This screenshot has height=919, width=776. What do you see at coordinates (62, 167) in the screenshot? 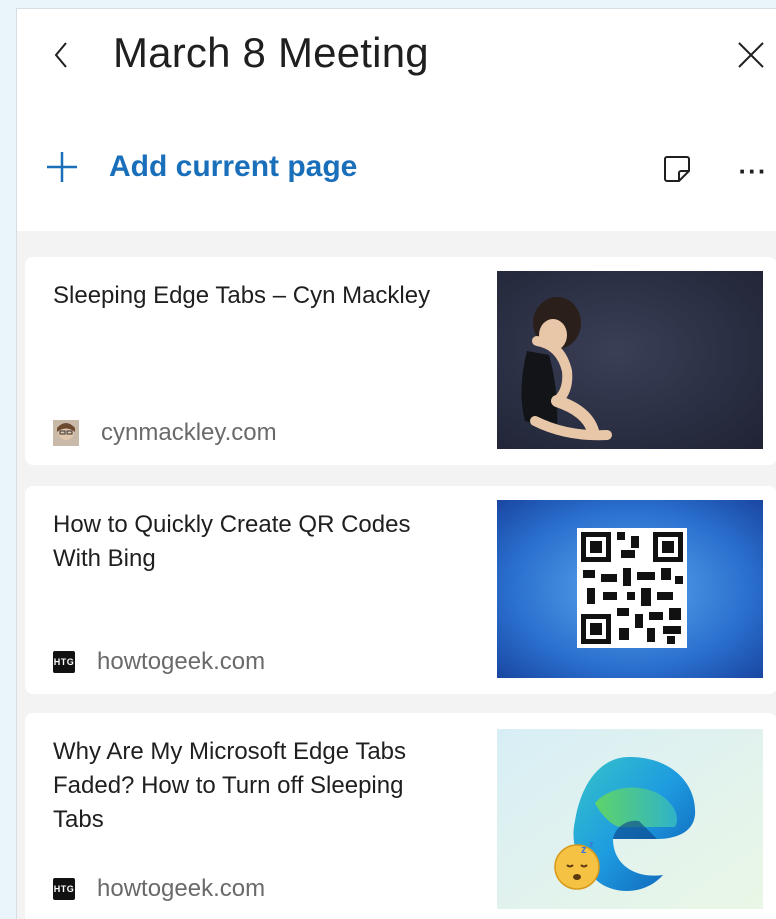
I see `plus-icon` at bounding box center [62, 167].